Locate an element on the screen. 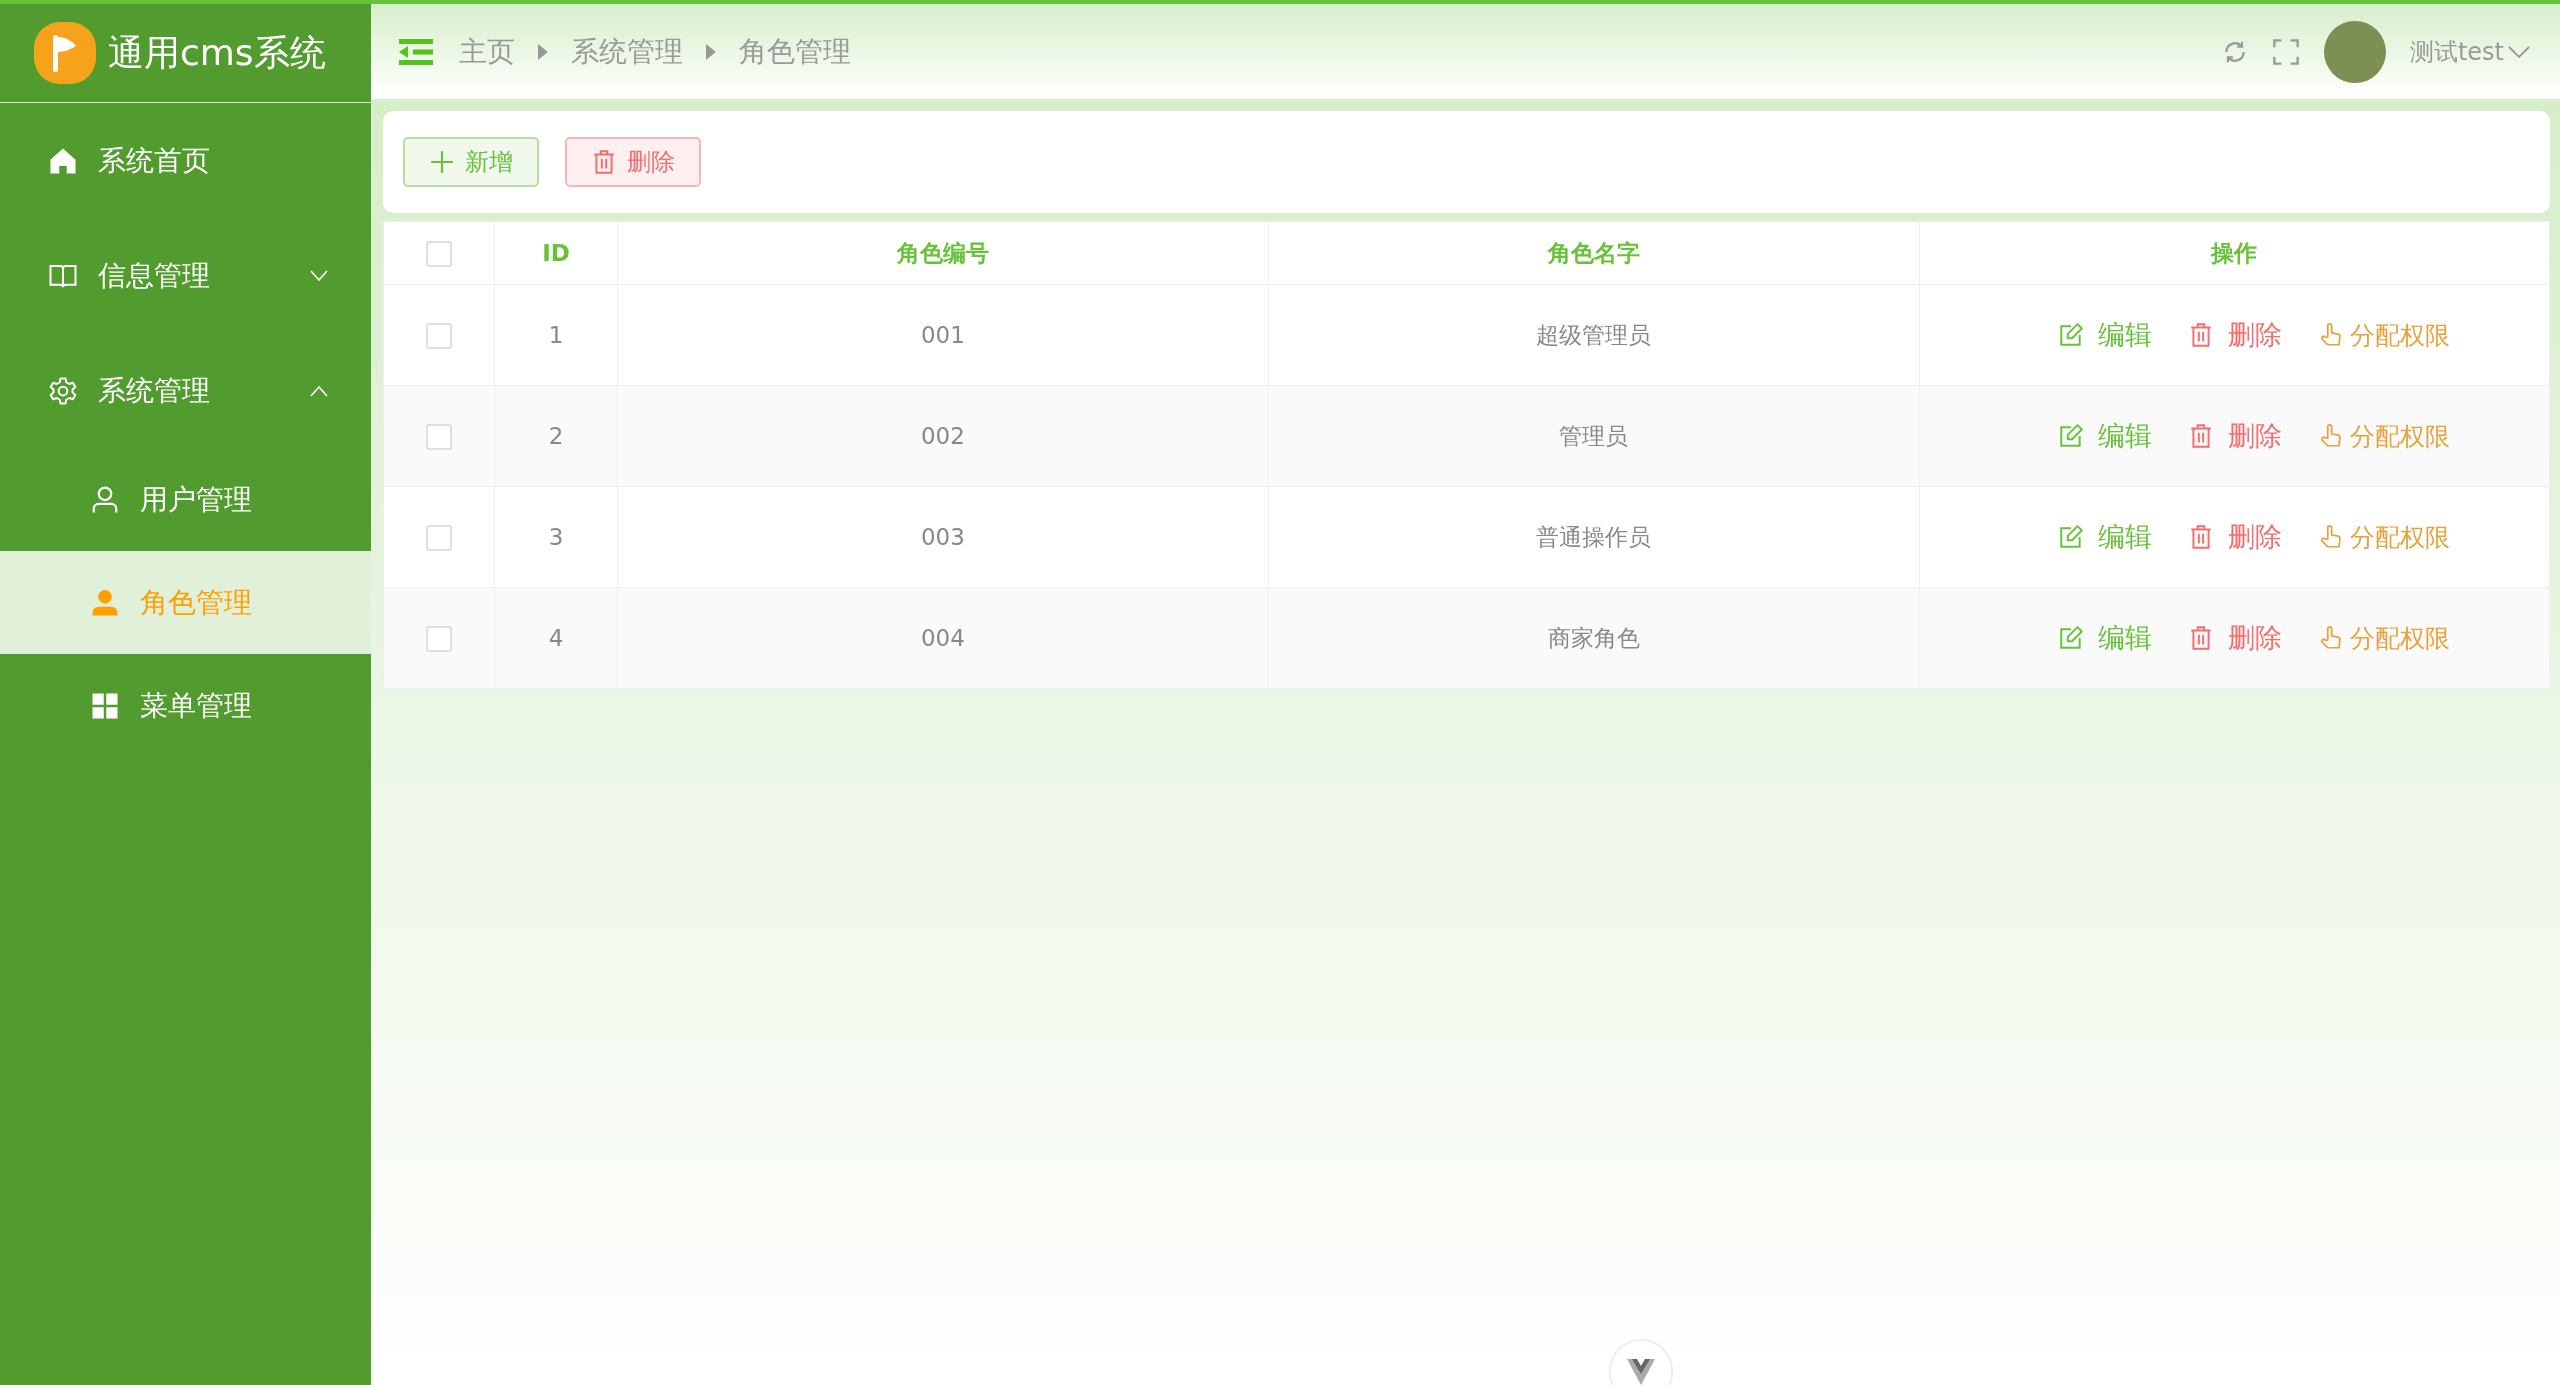 This screenshot has height=1385, width=2560. column-header: ID is located at coordinates (556, 253).